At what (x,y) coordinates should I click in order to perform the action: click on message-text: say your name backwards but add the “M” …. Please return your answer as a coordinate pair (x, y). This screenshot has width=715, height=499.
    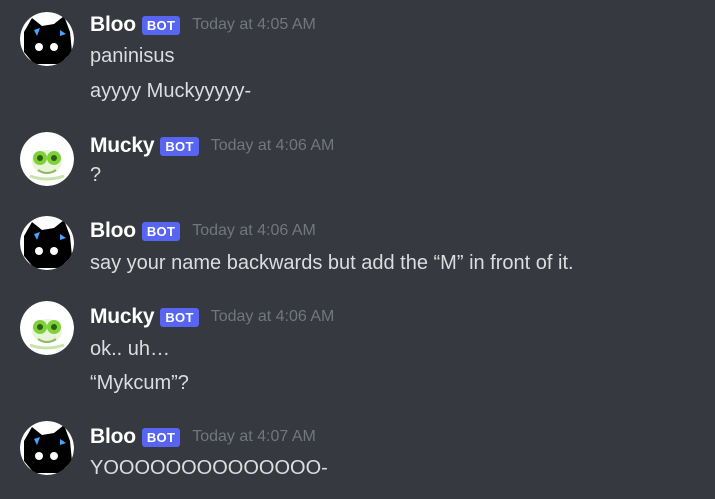
    Looking at the image, I should click on (332, 263).